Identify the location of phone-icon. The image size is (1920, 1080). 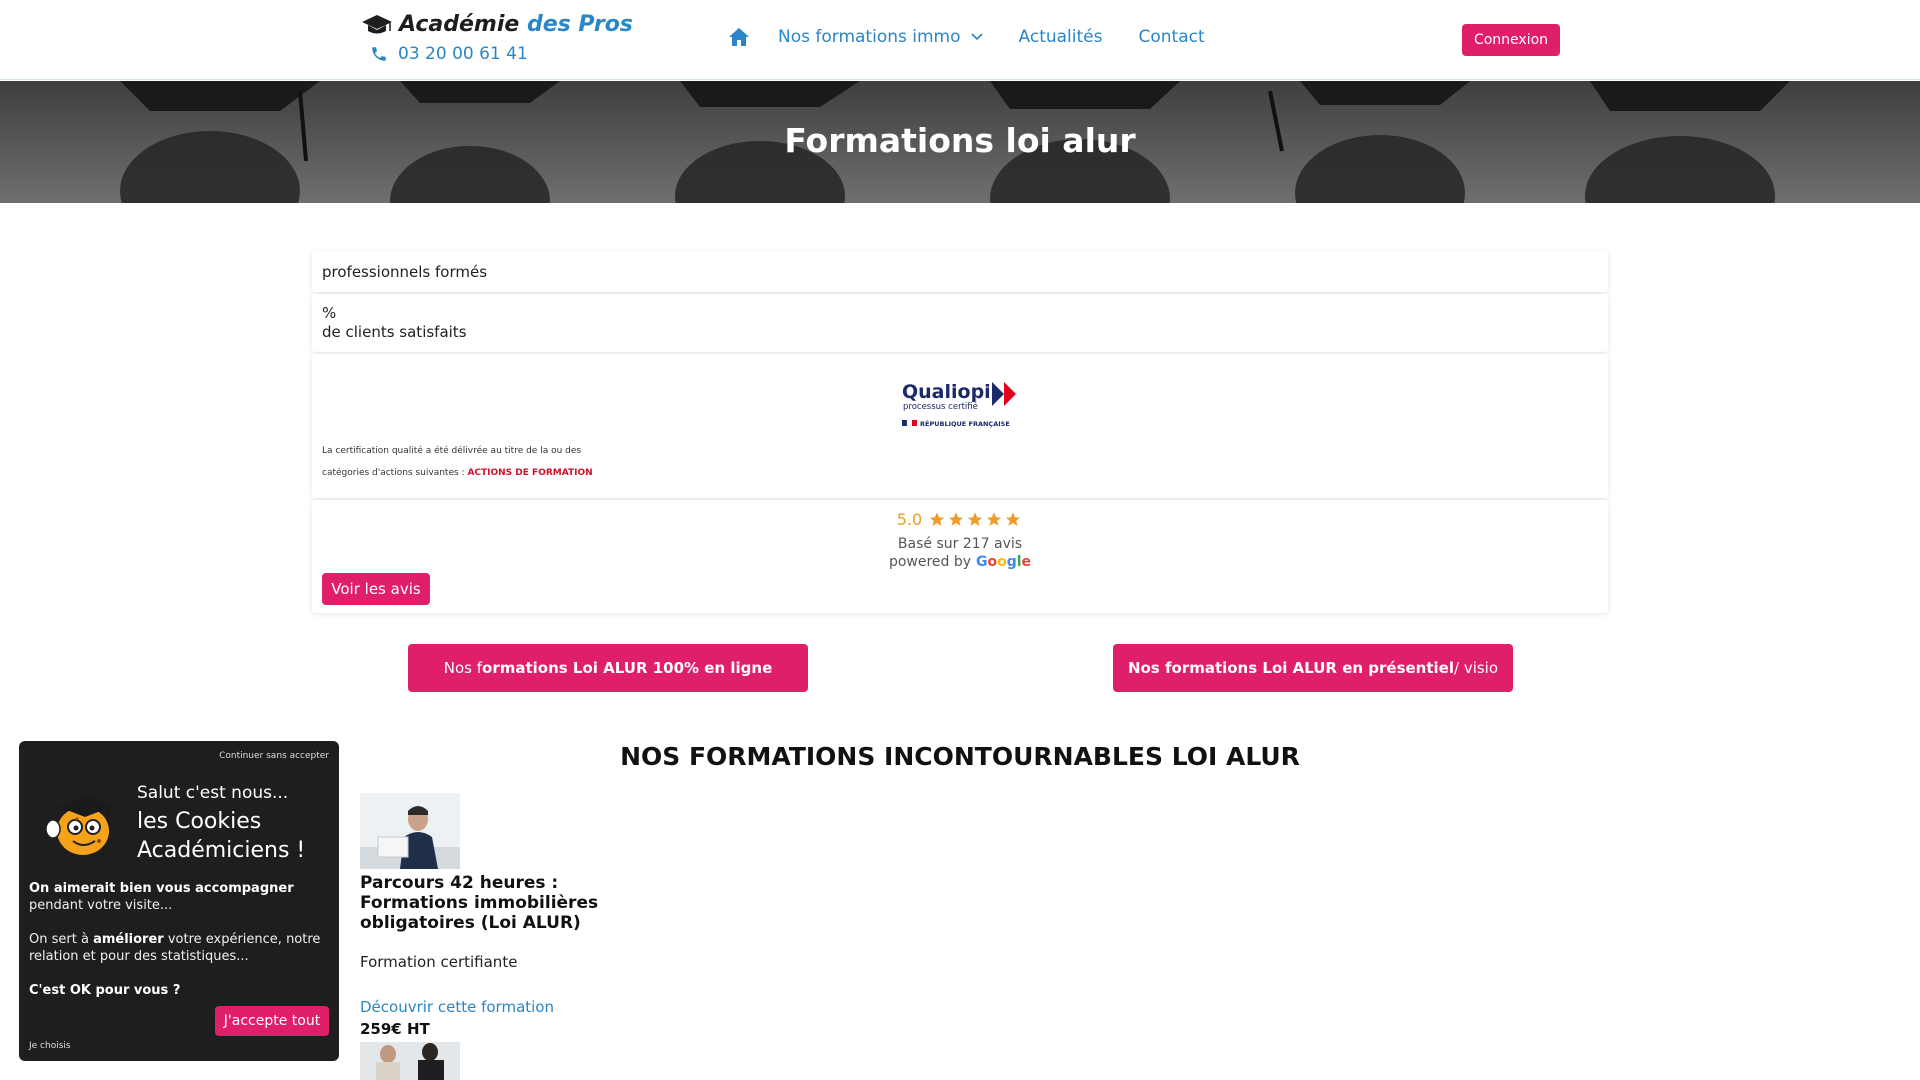
(379, 54).